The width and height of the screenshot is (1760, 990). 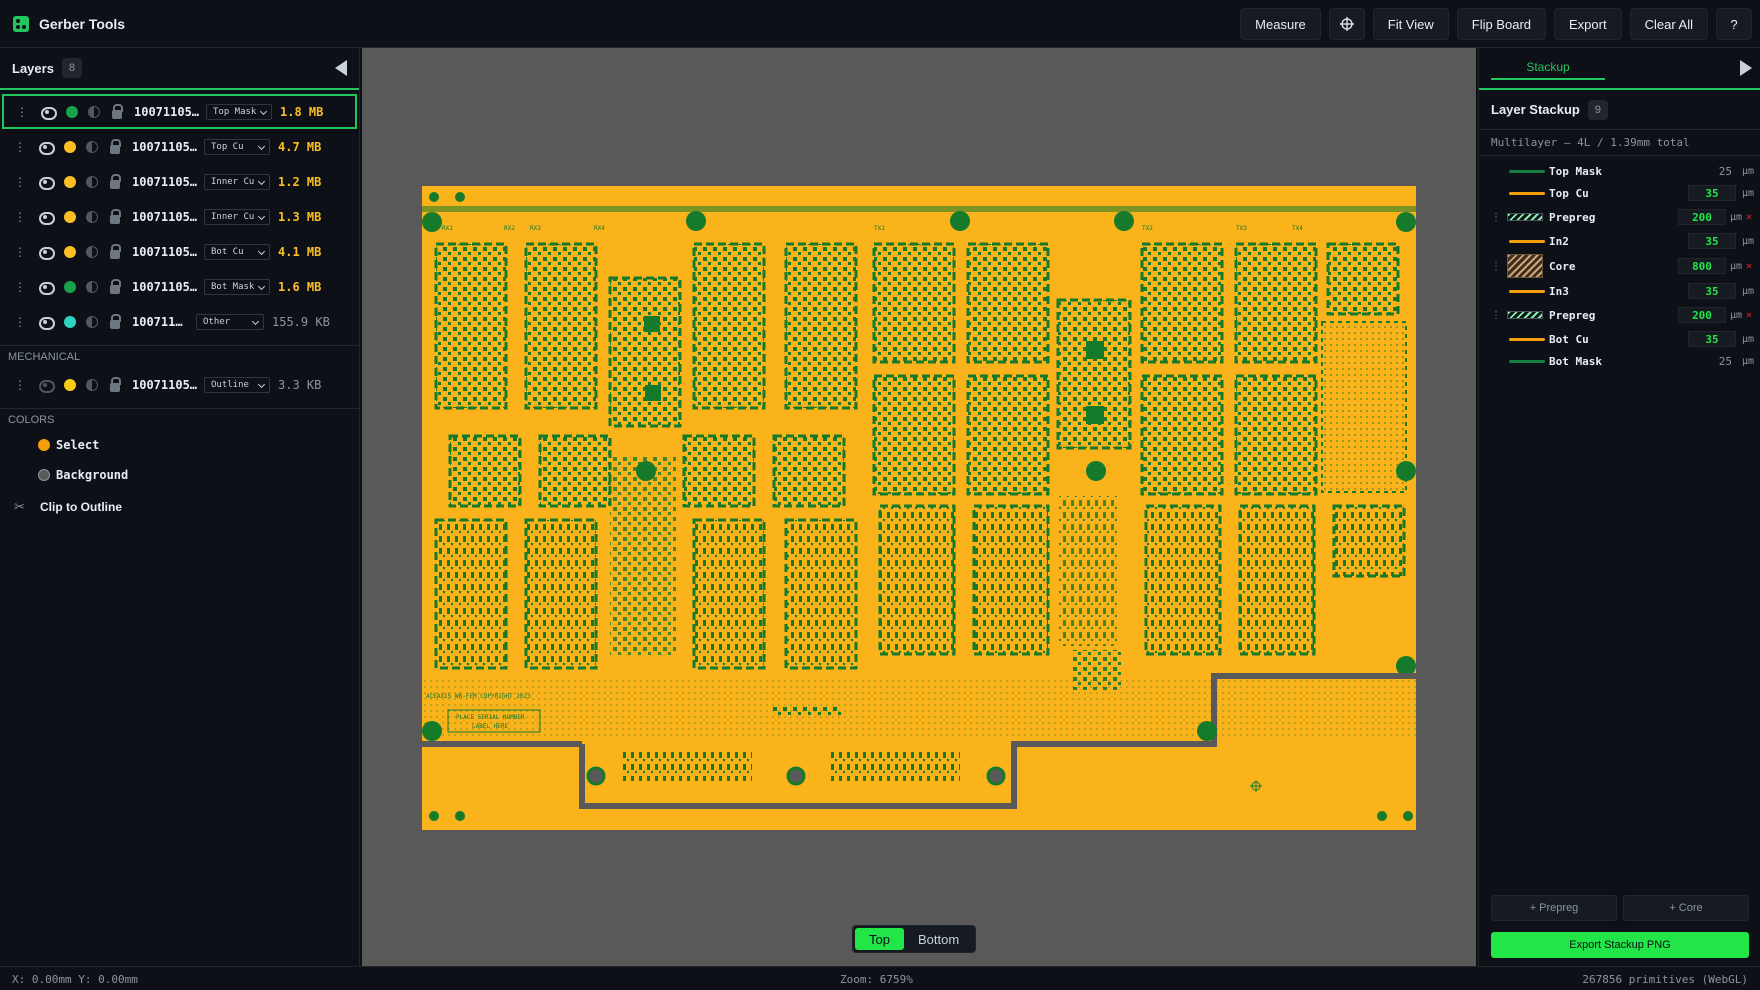 What do you see at coordinates (938, 939) in the screenshot?
I see `view-bottom-button: Bottom` at bounding box center [938, 939].